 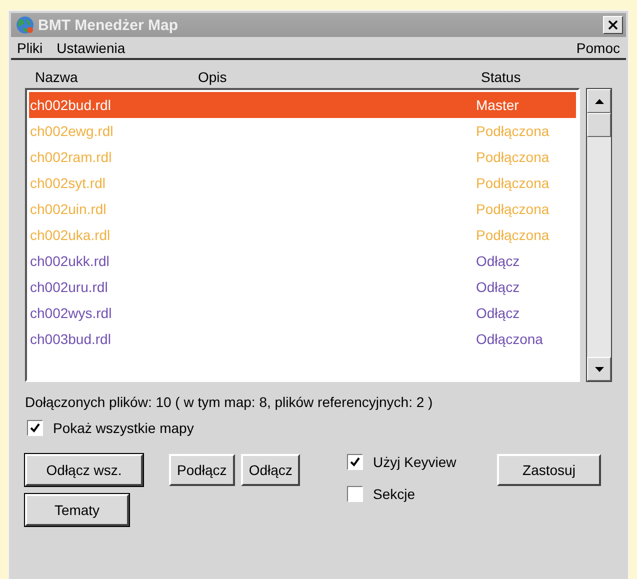 I want to click on option-checkbox: Użyj Keyview, so click(x=422, y=462).